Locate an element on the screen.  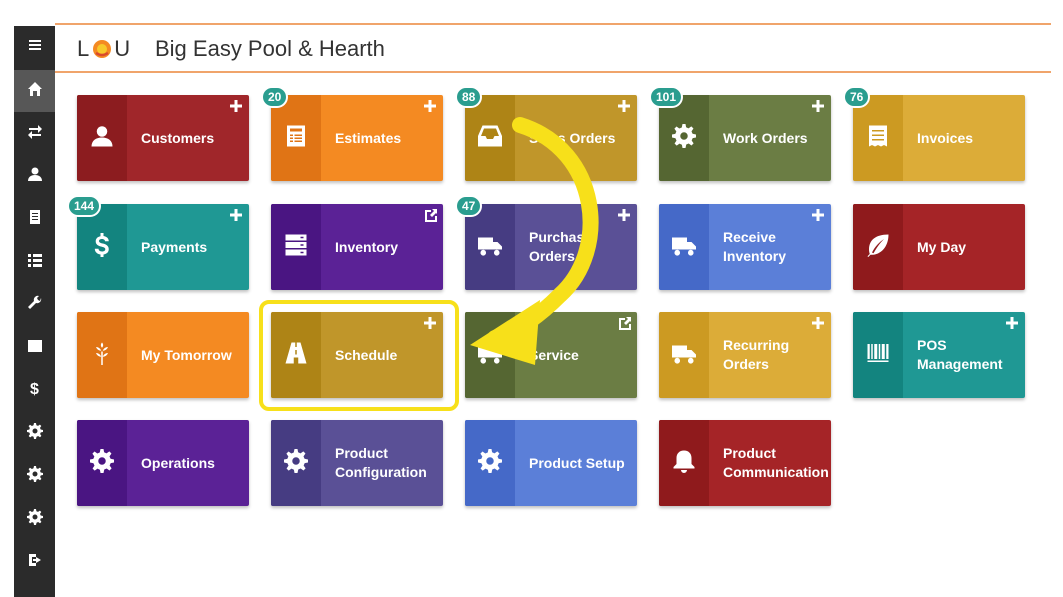
dollar-icon: $ is located at coordinates (34, 389).